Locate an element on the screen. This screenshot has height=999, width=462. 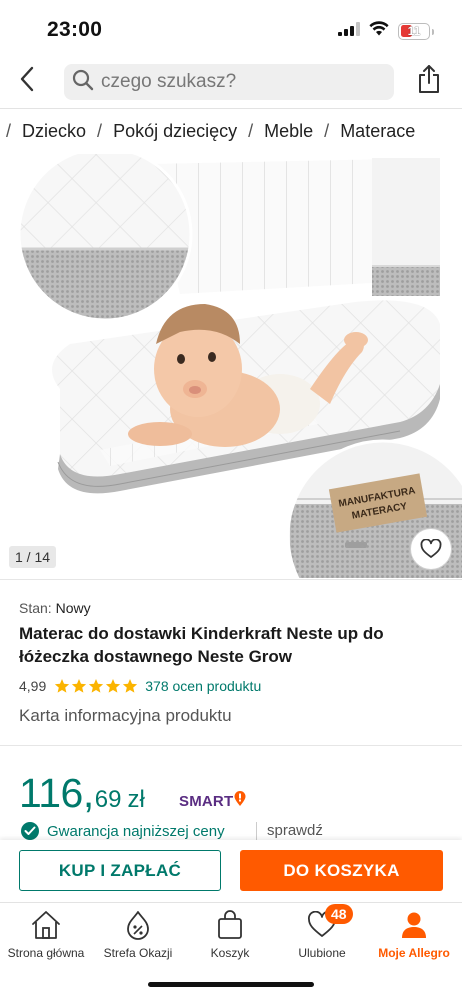
nav-label: Strefa Okazji is located at coordinates (138, 953).